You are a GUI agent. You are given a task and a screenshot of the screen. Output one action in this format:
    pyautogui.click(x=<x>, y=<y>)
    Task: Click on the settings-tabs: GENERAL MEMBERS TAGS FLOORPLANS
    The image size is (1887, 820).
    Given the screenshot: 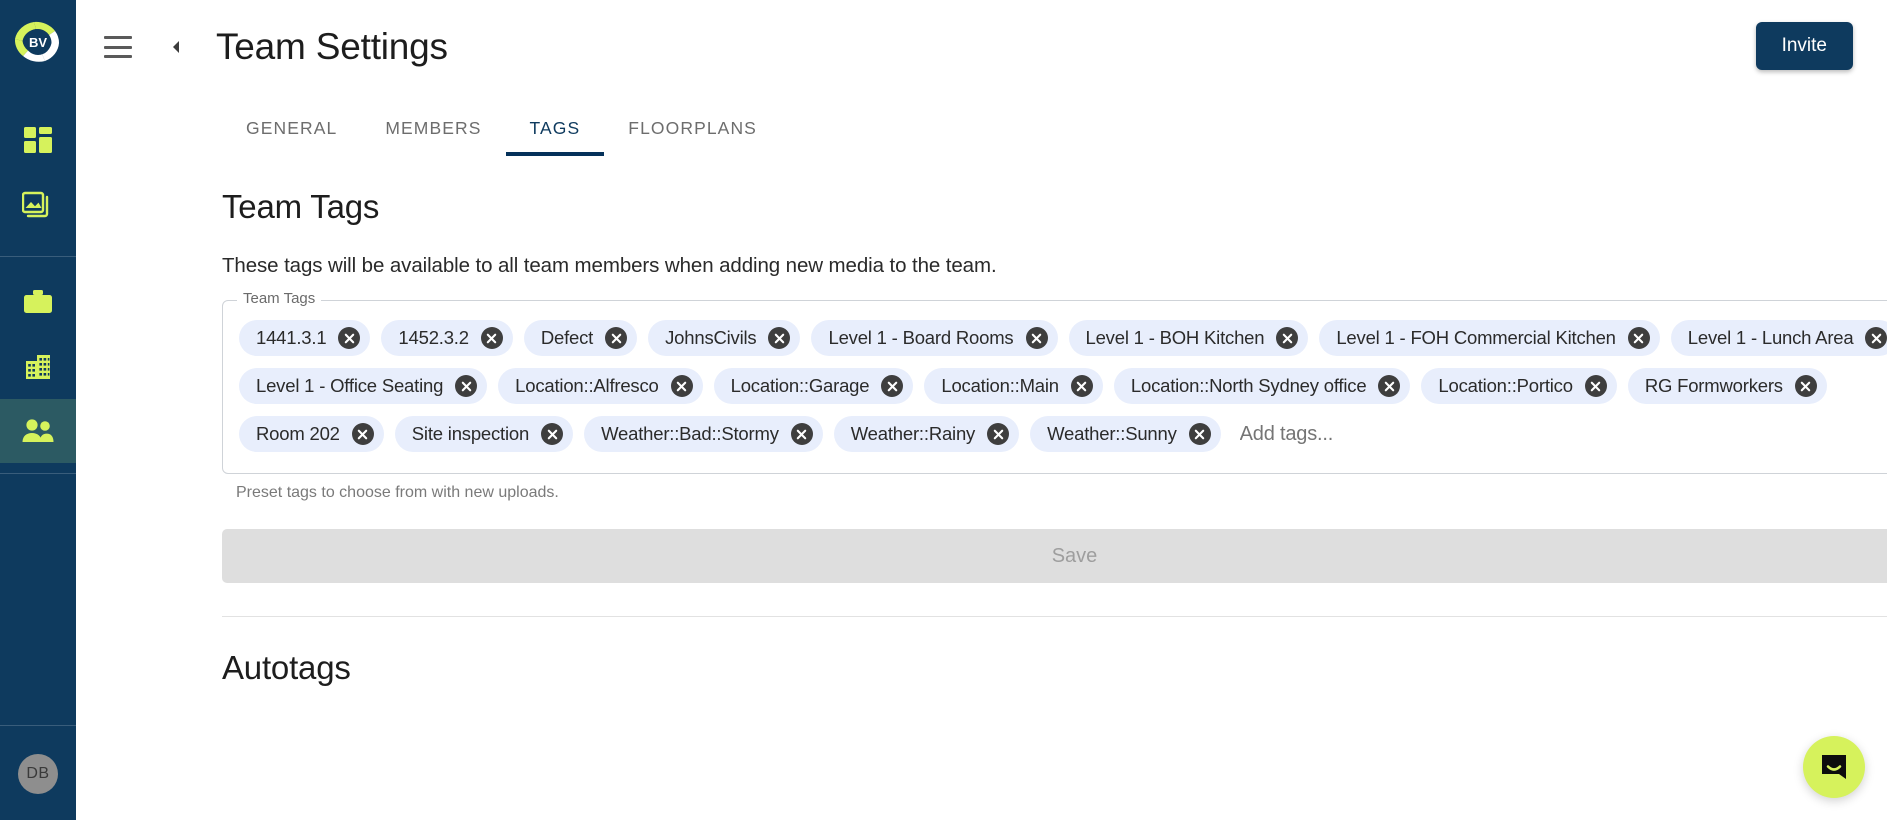 What is the action you would take?
    pyautogui.click(x=981, y=125)
    